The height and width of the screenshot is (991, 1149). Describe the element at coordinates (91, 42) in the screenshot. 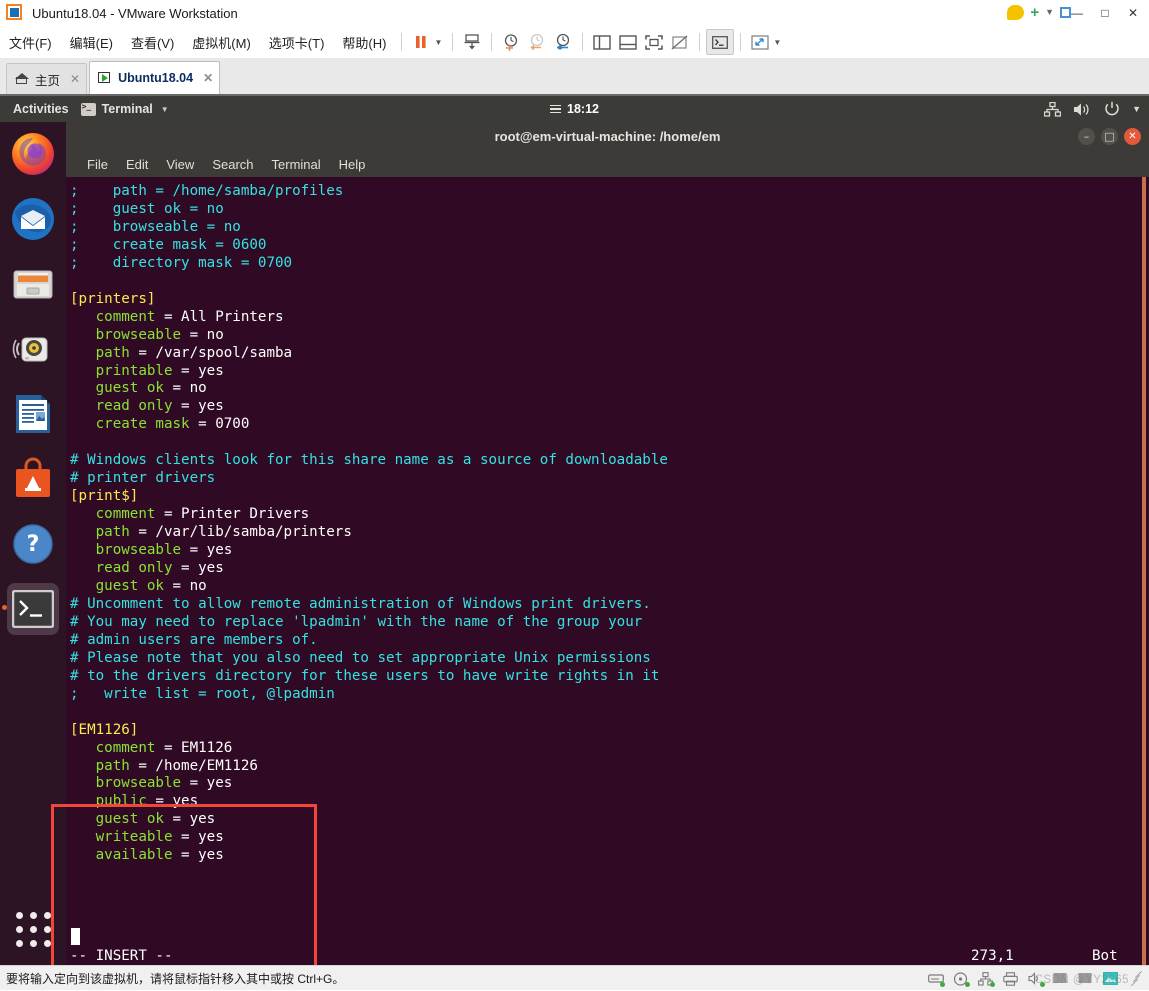

I see `menu-edit: 编辑(E)` at that location.